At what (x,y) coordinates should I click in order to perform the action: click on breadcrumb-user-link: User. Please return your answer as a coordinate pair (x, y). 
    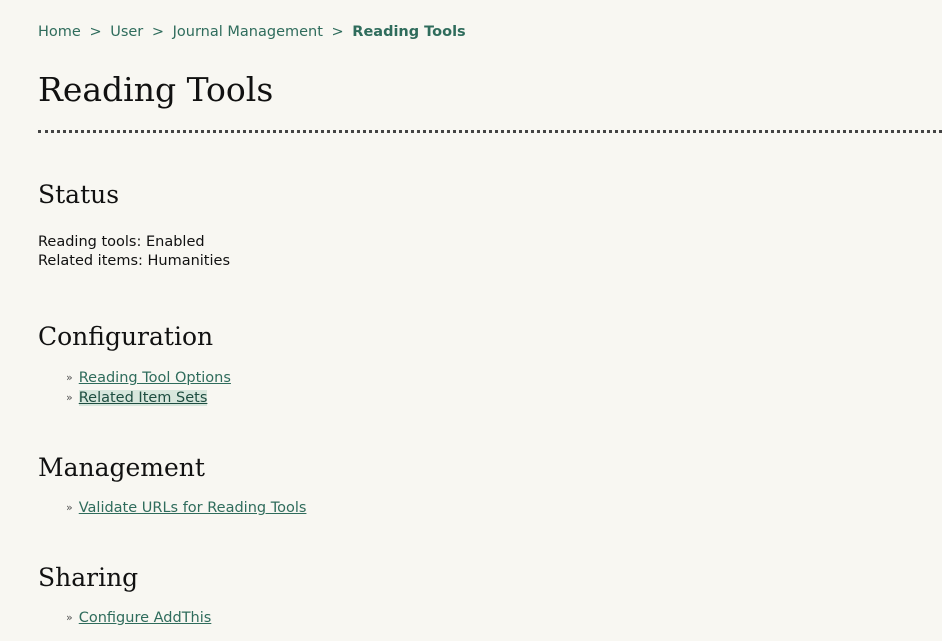
    Looking at the image, I should click on (126, 32).